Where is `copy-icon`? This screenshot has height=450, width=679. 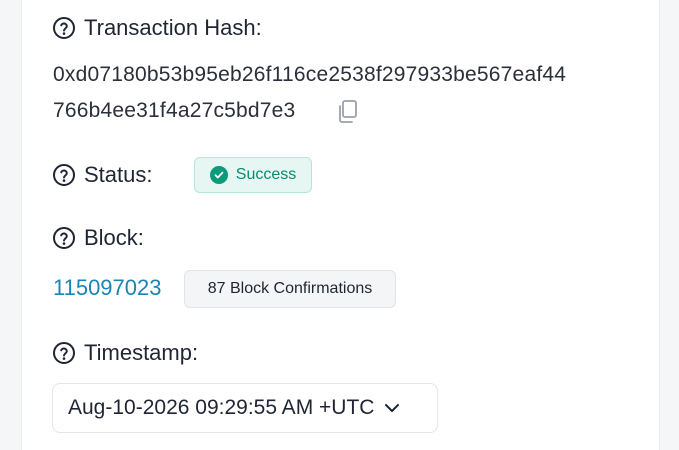
copy-icon is located at coordinates (348, 112).